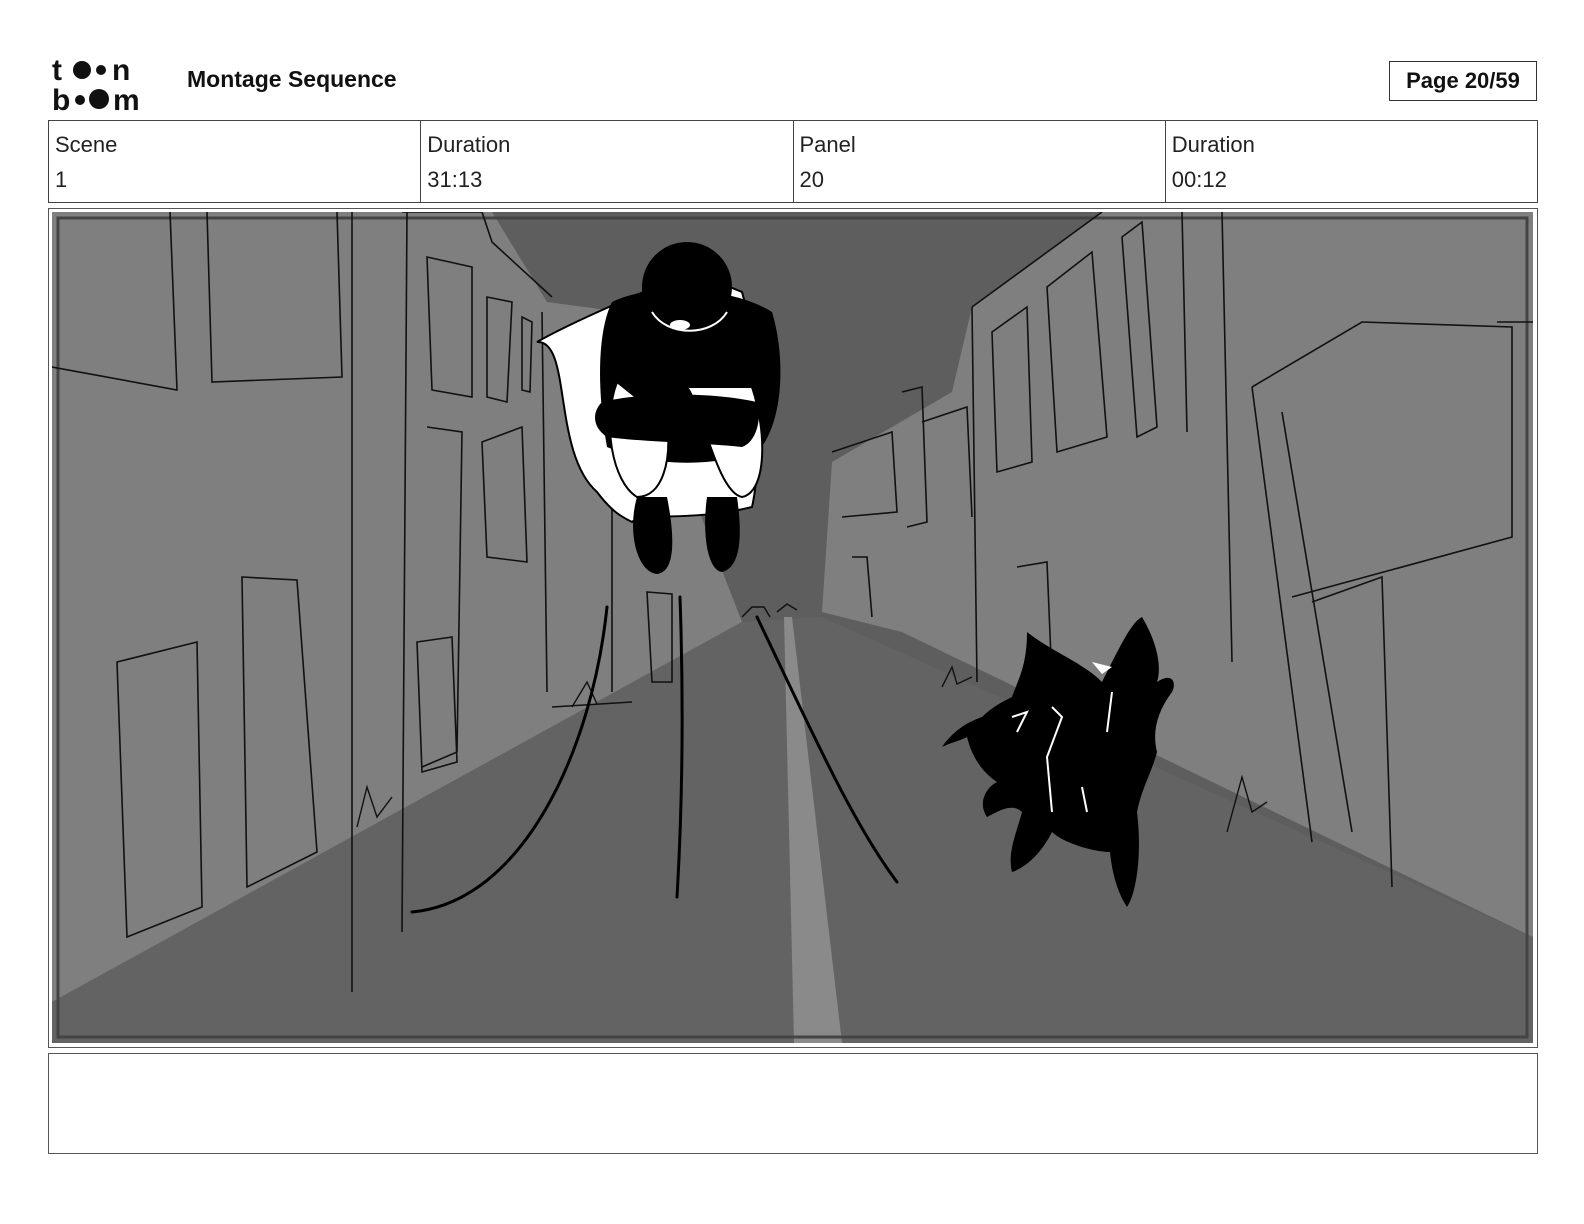 This screenshot has height=1224, width=1584. I want to click on svg-text: b, so click(61, 98).